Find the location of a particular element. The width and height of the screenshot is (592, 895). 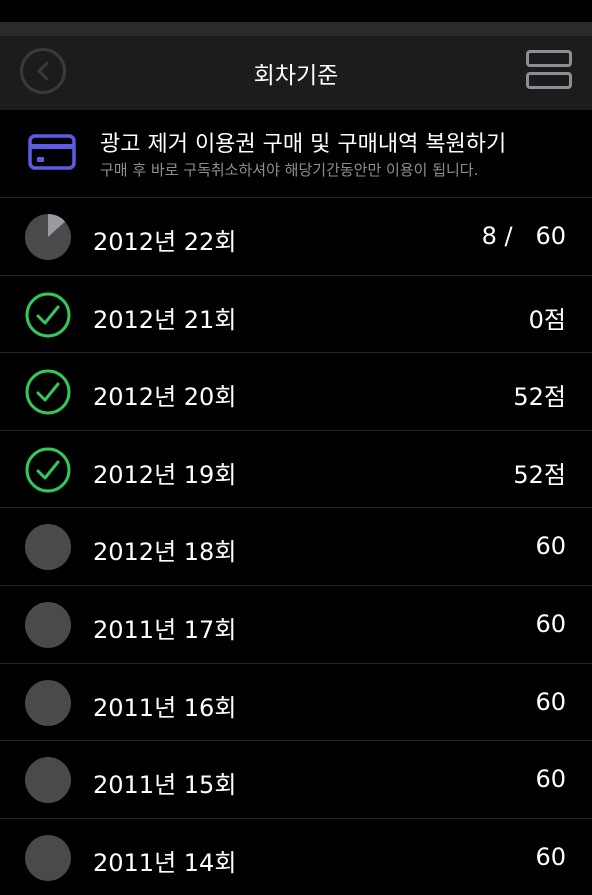

list-item: 2011년 15회 60 is located at coordinates (296, 779).